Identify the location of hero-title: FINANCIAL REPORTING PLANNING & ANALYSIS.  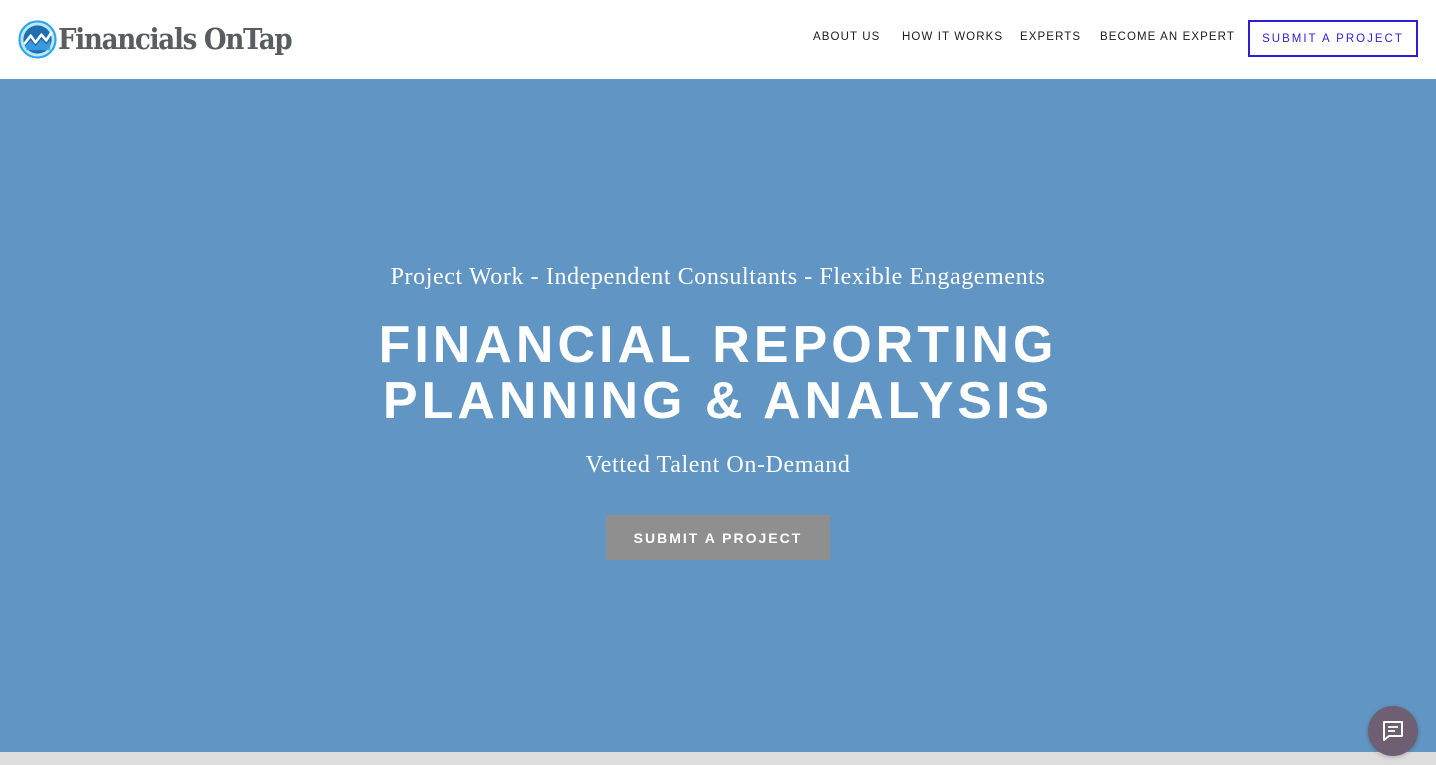
(718, 373).